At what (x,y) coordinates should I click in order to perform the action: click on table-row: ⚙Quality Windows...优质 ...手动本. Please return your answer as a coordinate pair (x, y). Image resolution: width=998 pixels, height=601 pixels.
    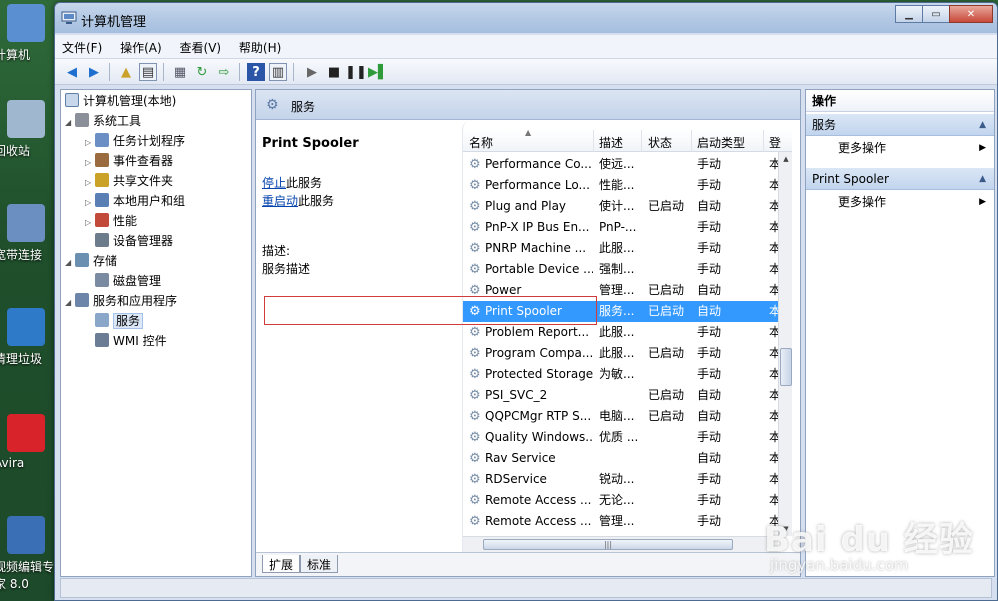
    Looking at the image, I should click on (621, 437).